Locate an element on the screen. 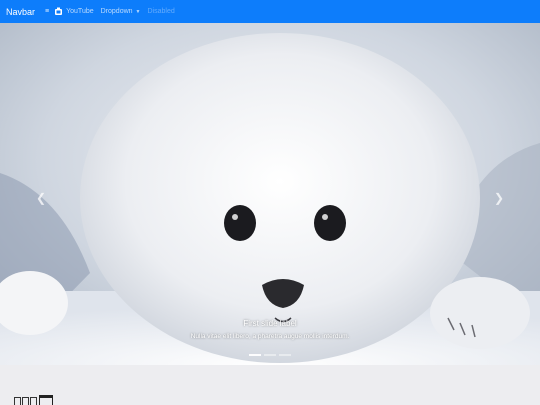  carousel-next-button: ❯ is located at coordinates (499, 198).